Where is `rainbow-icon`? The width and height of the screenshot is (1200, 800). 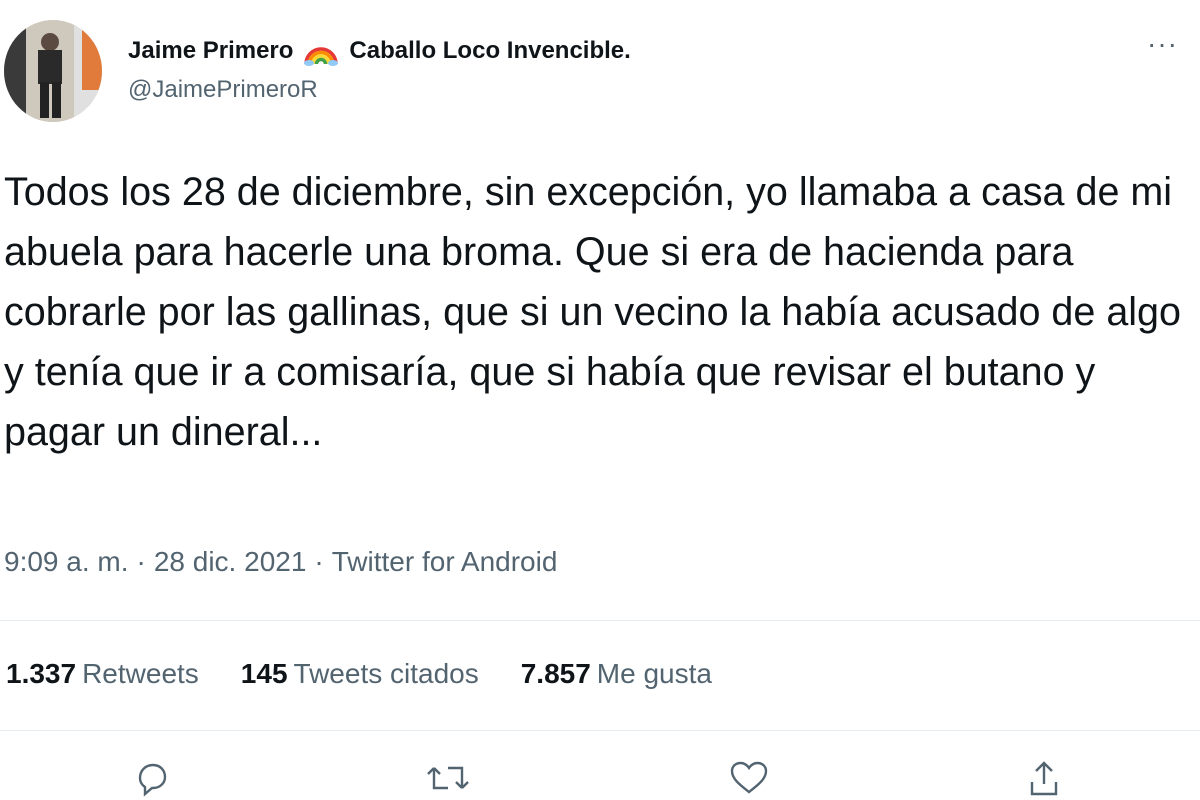
rainbow-icon is located at coordinates (321, 51).